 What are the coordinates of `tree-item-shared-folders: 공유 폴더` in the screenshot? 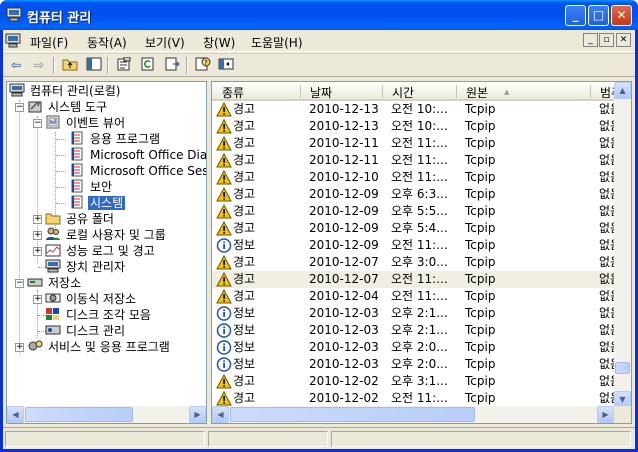 It's located at (80, 219).